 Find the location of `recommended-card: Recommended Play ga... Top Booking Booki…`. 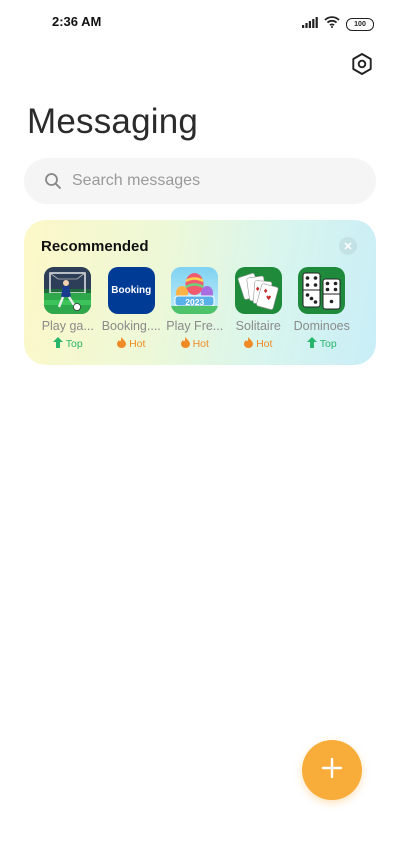

recommended-card: Recommended Play ga... Top Booking Booki… is located at coordinates (200, 292).